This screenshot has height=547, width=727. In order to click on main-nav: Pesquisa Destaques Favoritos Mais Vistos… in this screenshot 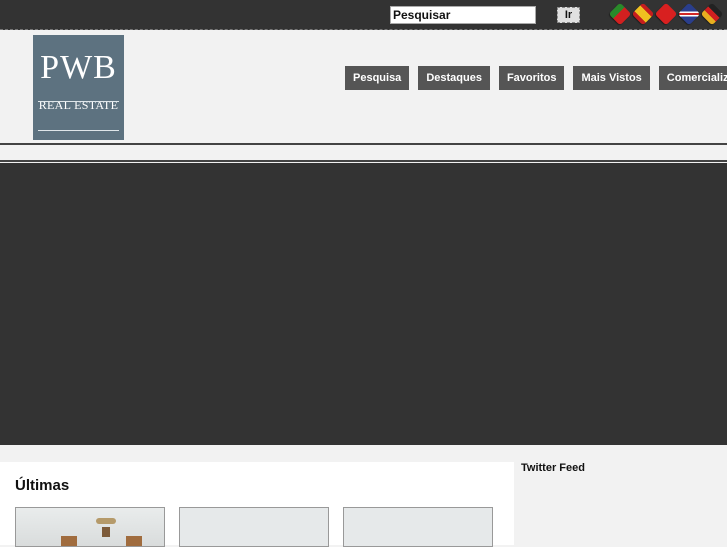, I will do `click(536, 78)`.